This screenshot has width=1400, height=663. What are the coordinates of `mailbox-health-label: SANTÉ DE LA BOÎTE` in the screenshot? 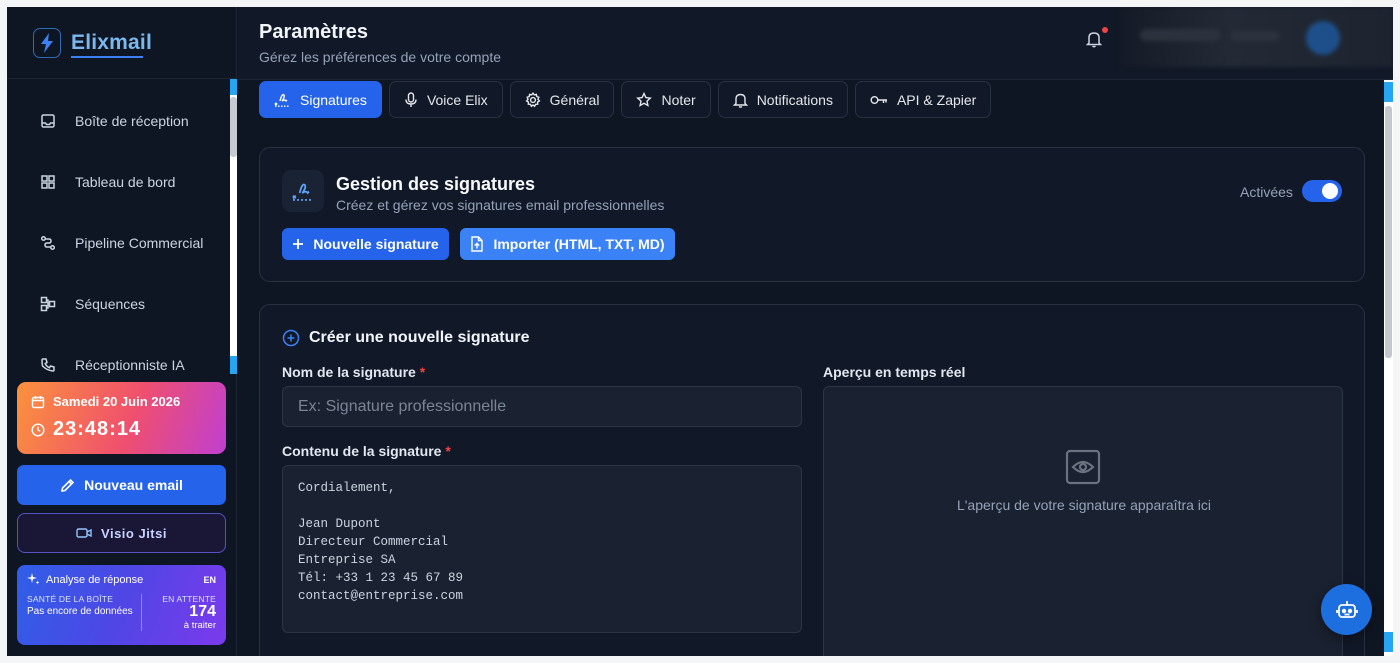 It's located at (70, 599).